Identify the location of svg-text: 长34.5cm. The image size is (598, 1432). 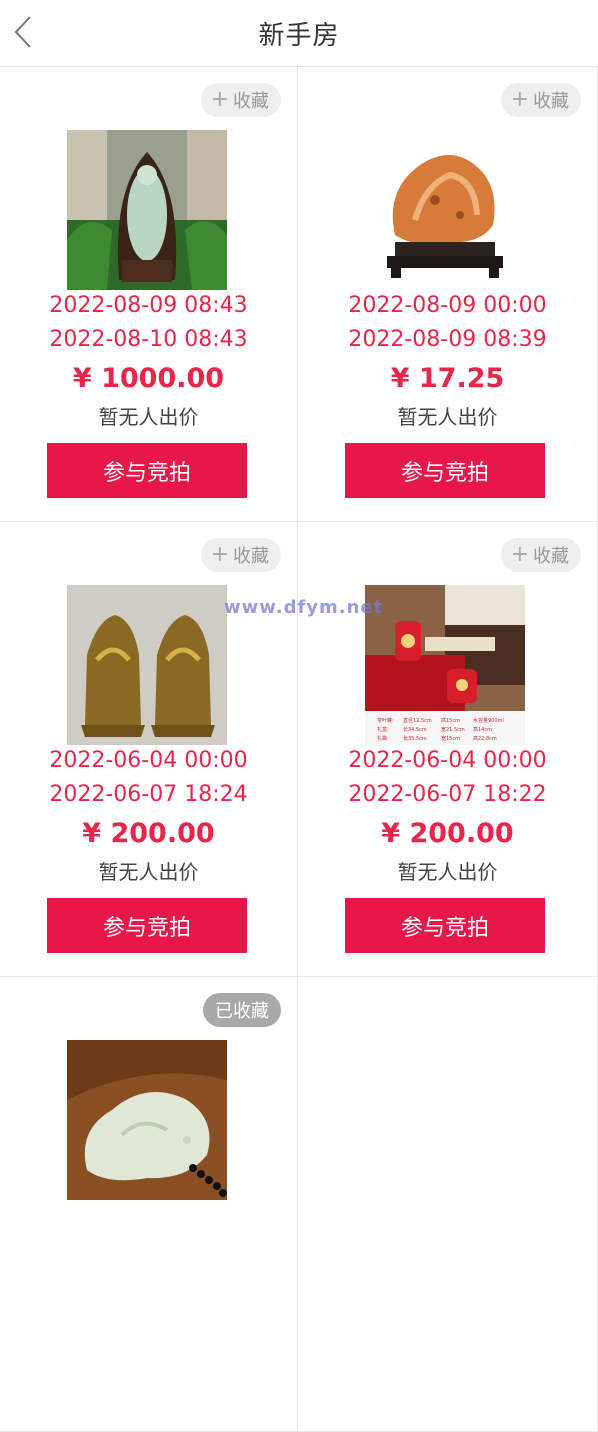
(415, 729).